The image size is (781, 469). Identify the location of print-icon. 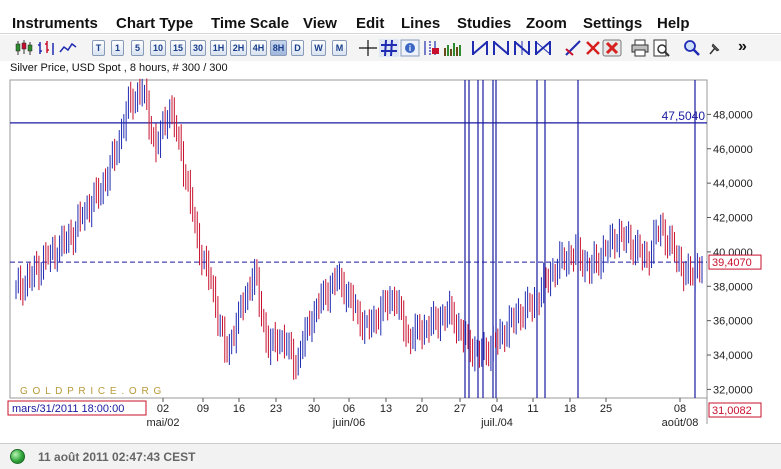
(640, 48).